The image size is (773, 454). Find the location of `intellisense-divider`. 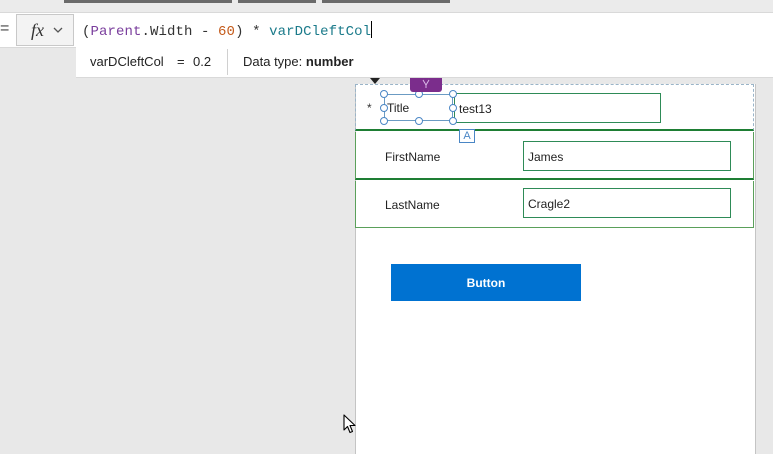

intellisense-divider is located at coordinates (227, 62).